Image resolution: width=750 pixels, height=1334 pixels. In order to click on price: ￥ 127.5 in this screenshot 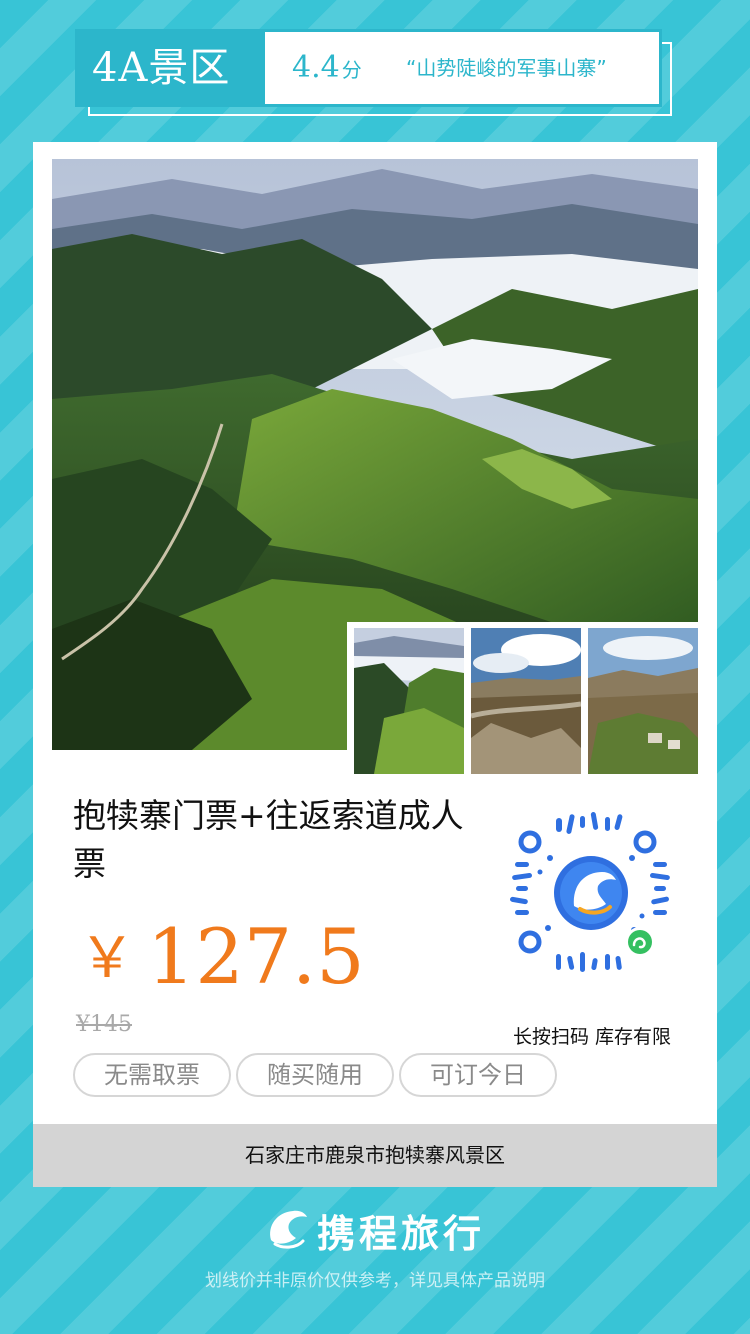, I will do `click(222, 958)`.